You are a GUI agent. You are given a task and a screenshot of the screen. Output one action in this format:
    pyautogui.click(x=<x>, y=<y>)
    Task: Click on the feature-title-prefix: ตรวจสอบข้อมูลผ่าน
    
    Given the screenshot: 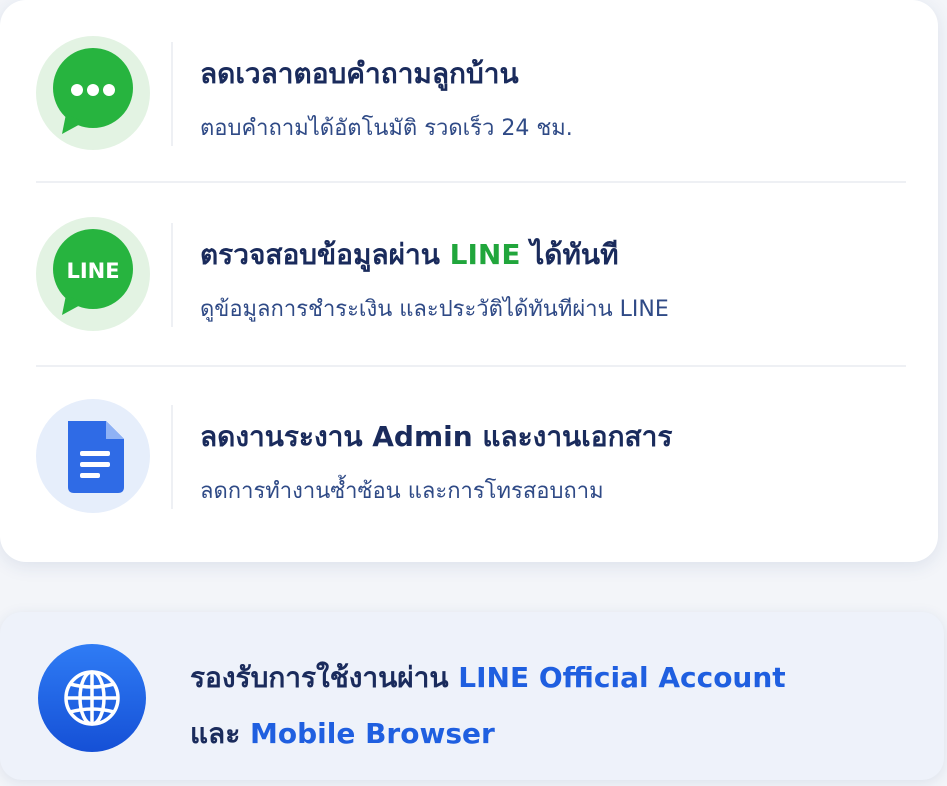 What is the action you would take?
    pyautogui.click(x=325, y=254)
    